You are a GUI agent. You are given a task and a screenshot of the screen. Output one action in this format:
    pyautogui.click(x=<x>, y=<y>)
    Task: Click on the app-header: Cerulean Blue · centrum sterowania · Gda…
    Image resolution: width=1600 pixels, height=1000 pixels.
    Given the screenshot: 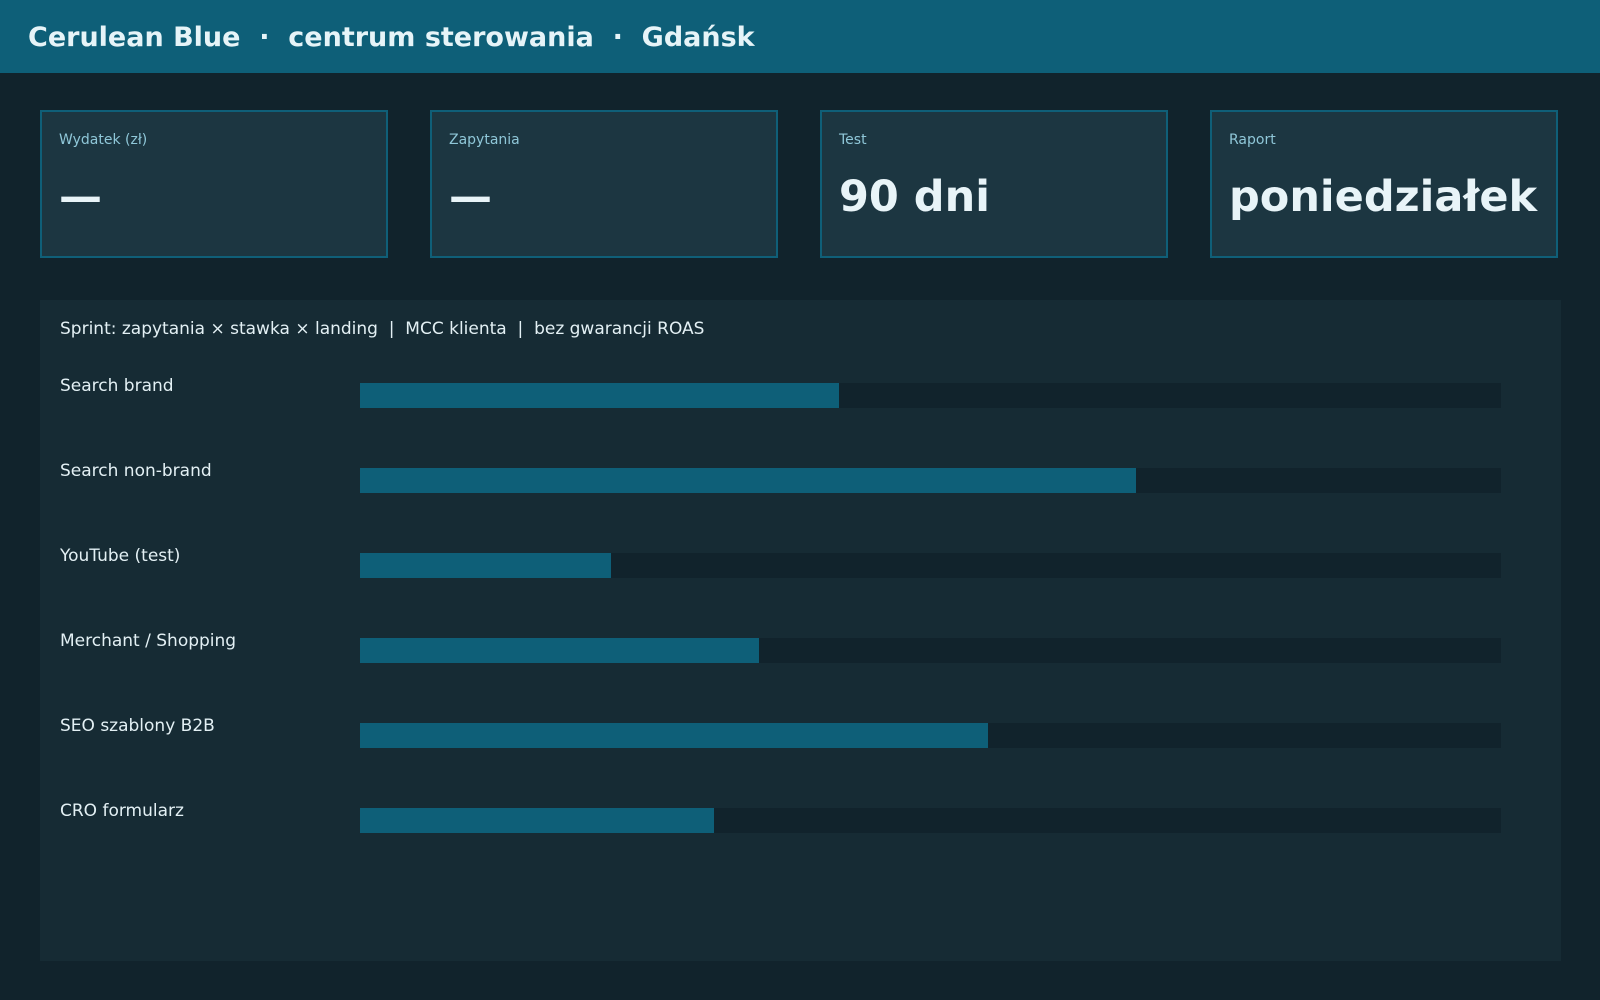 What is the action you would take?
    pyautogui.click(x=800, y=36)
    